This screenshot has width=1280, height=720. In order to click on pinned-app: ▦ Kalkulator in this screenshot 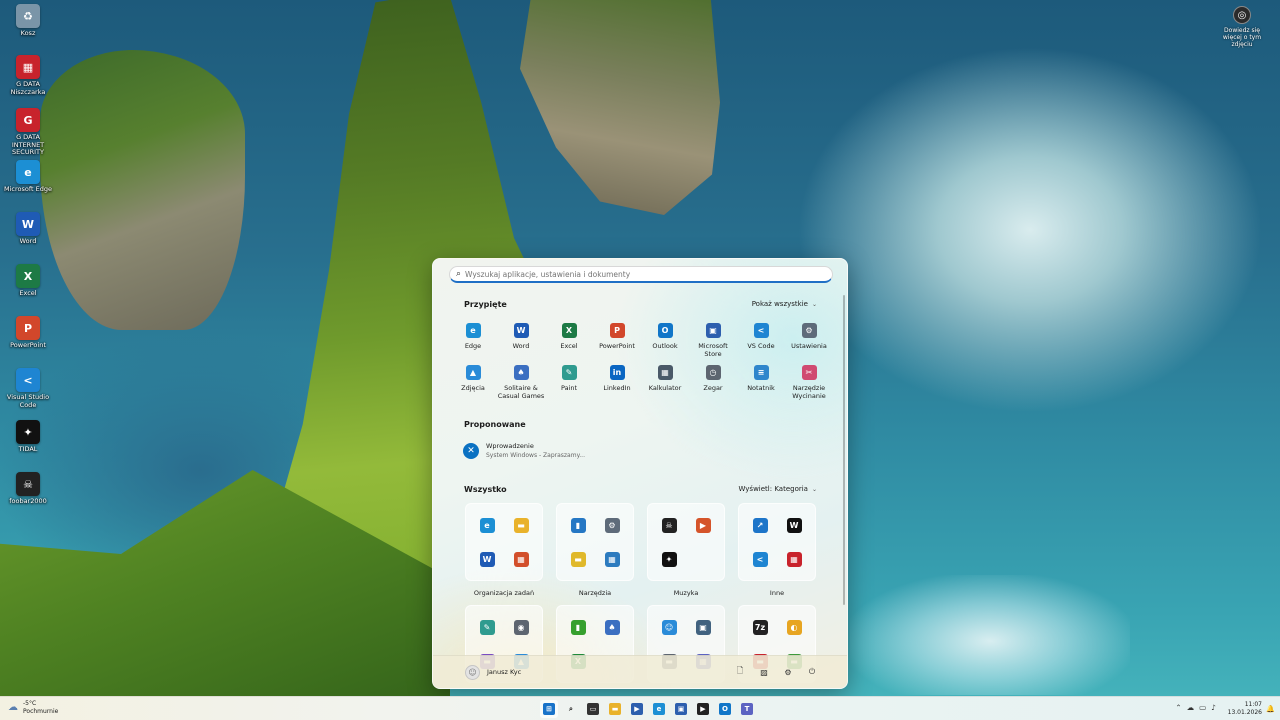, I will do `click(665, 384)`.